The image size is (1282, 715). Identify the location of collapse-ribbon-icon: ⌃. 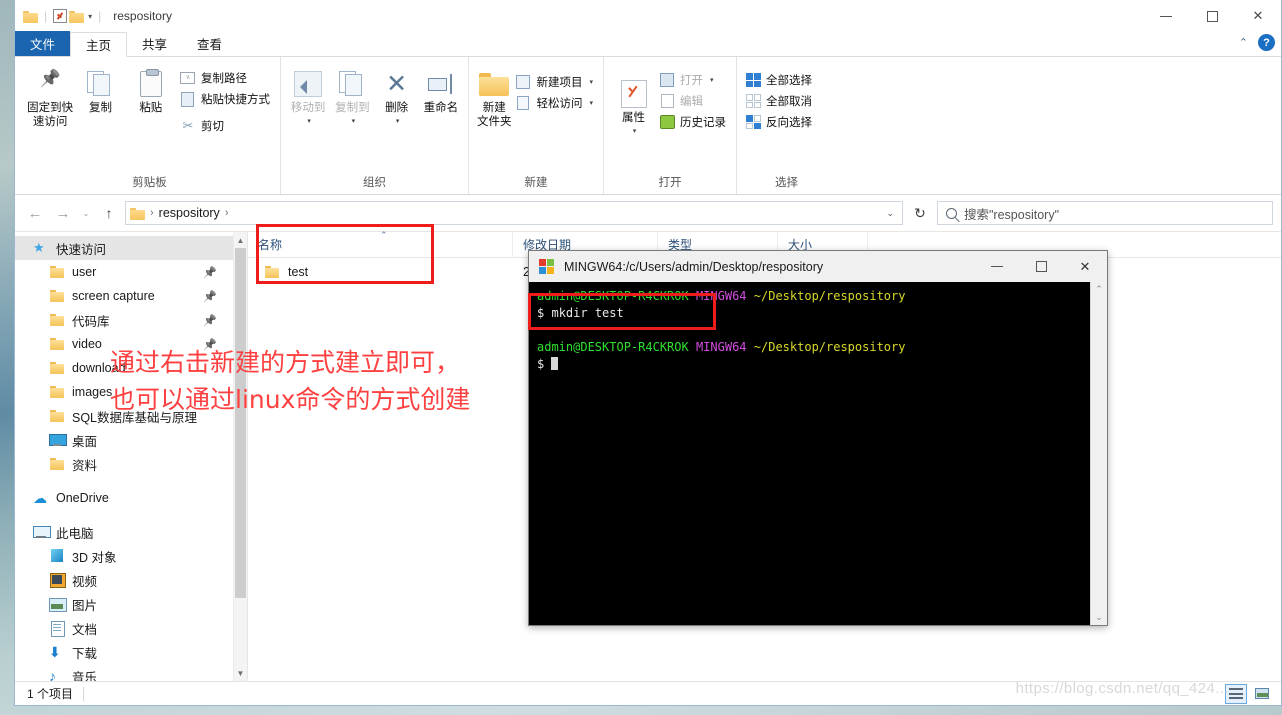
(1243, 42).